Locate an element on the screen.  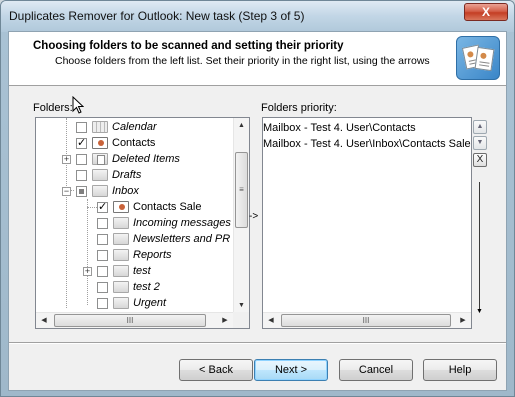
tree-item-reports: Reports is located at coordinates (134, 255).